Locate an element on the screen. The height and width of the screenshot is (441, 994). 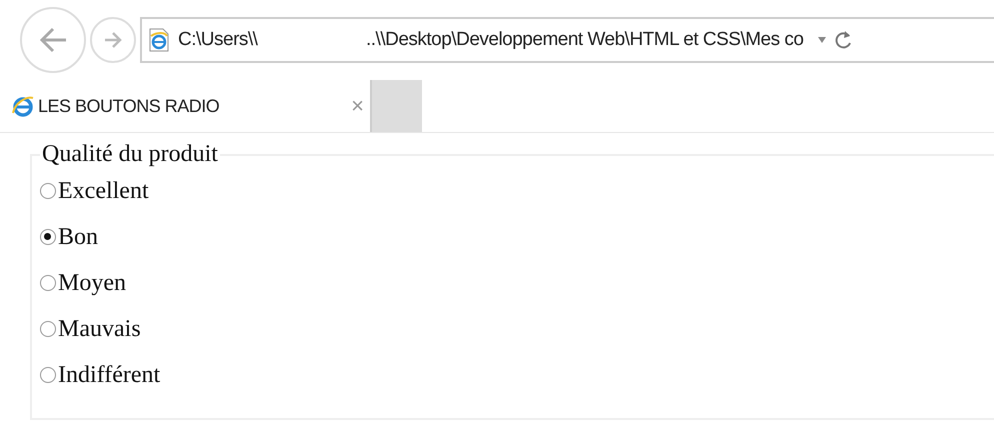
e-logo-icon is located at coordinates (23, 106).